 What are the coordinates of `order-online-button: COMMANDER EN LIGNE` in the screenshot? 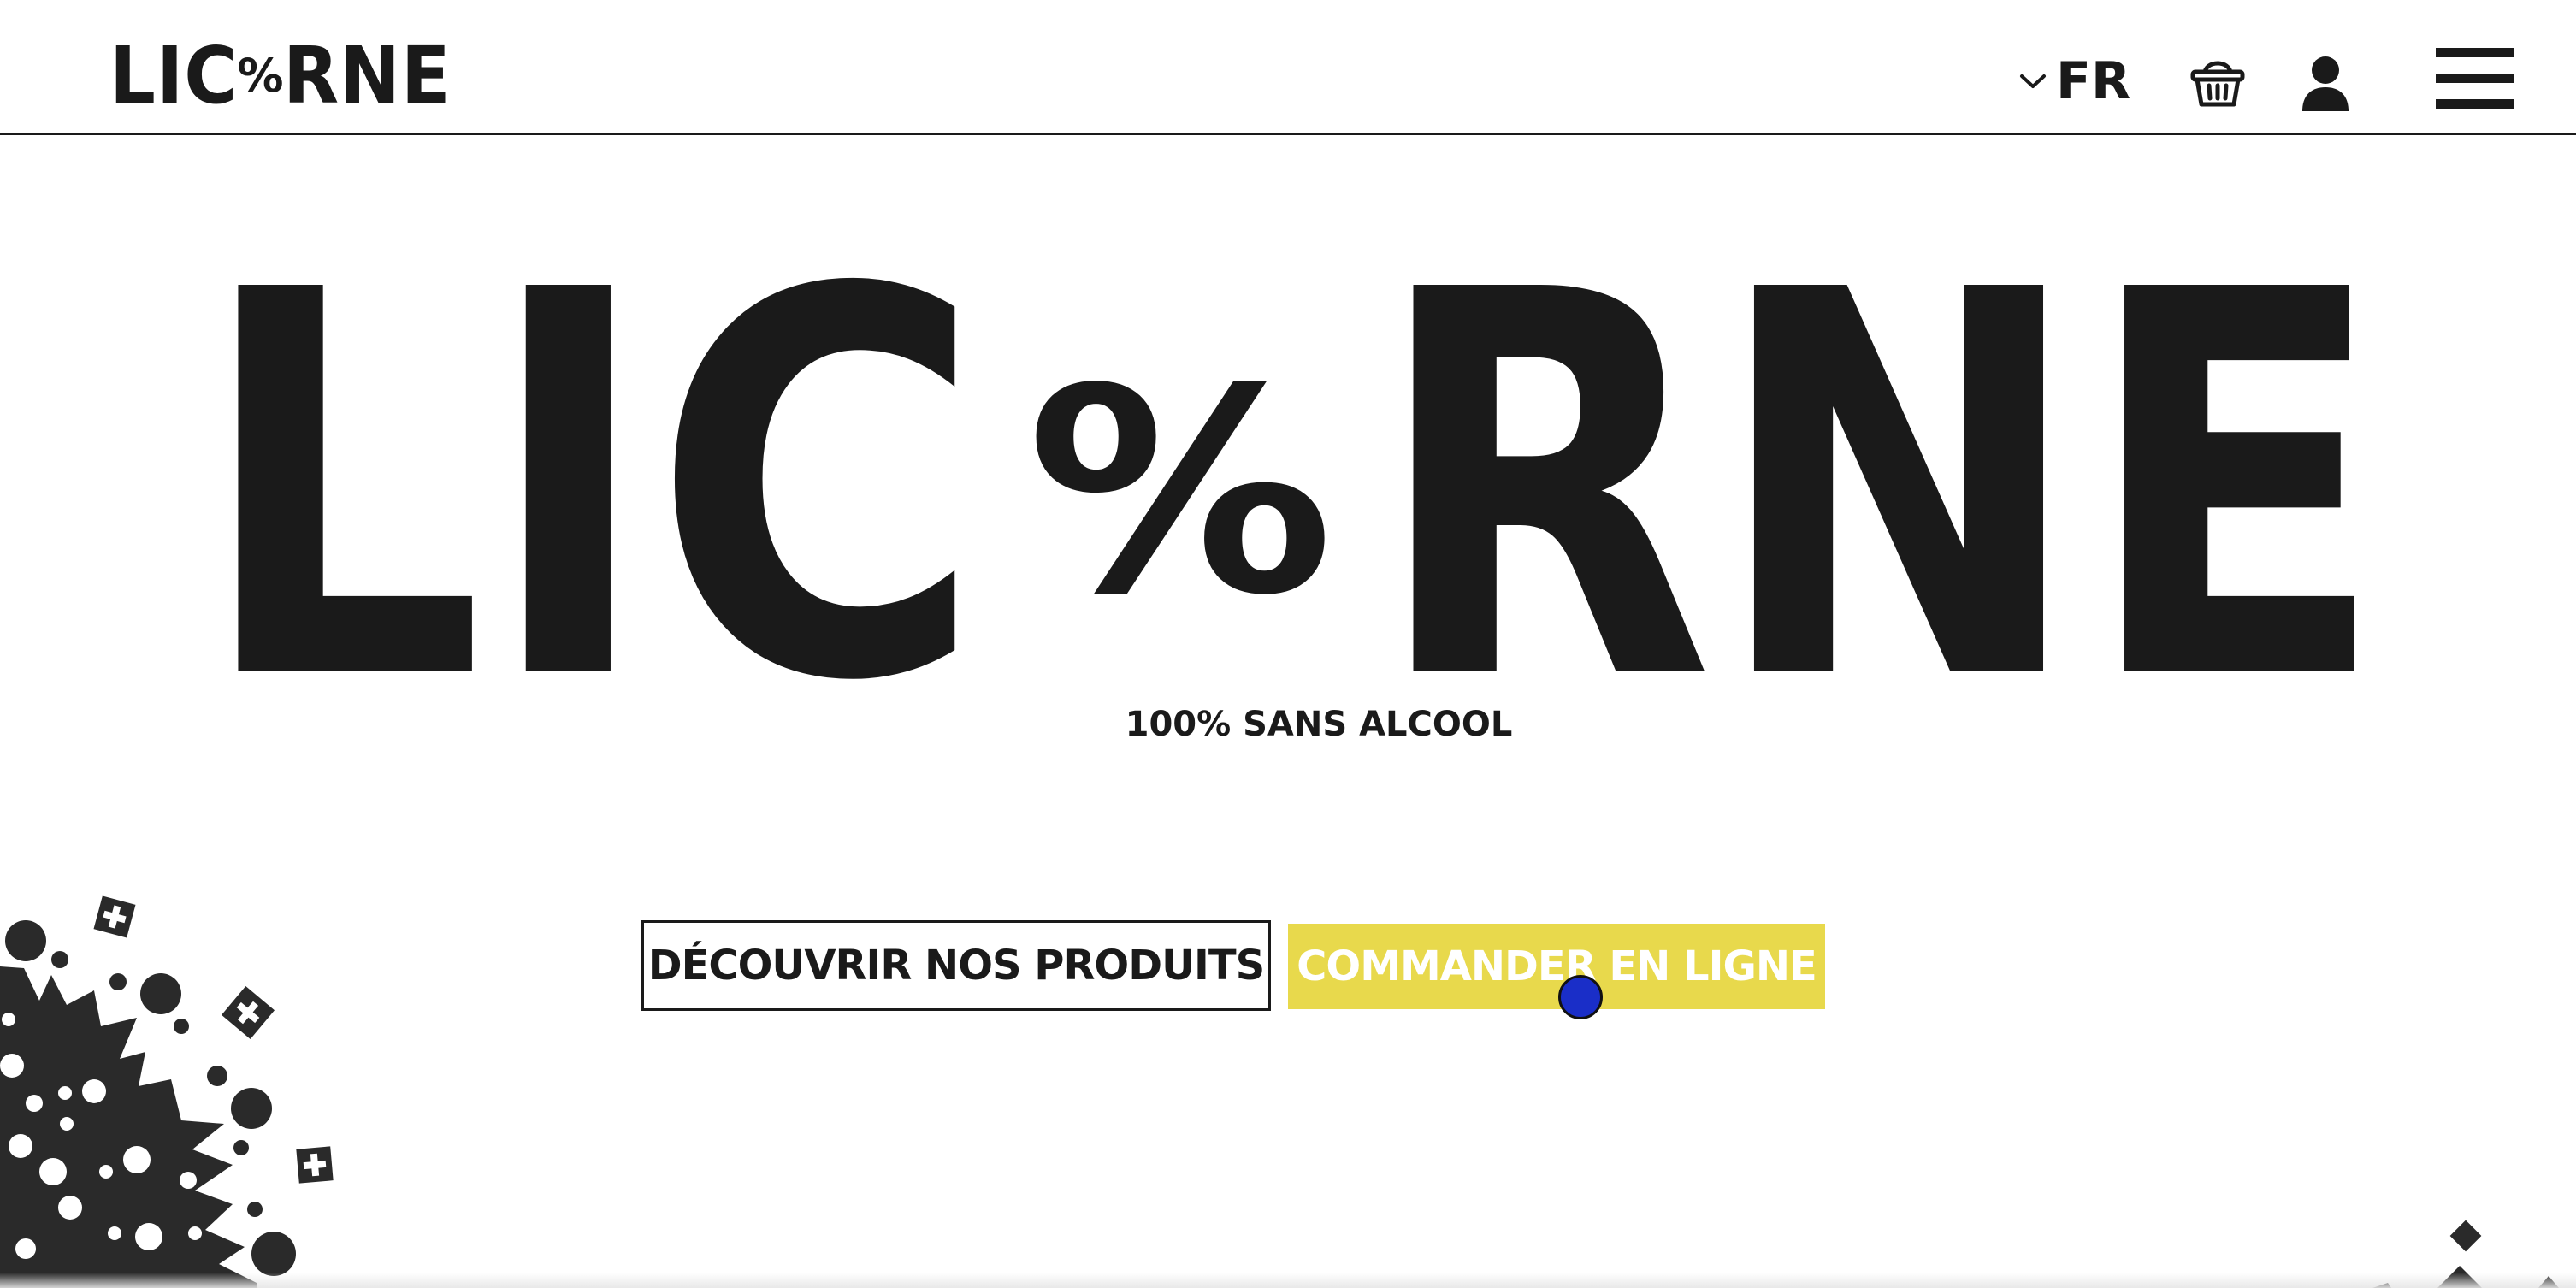 It's located at (1556, 966).